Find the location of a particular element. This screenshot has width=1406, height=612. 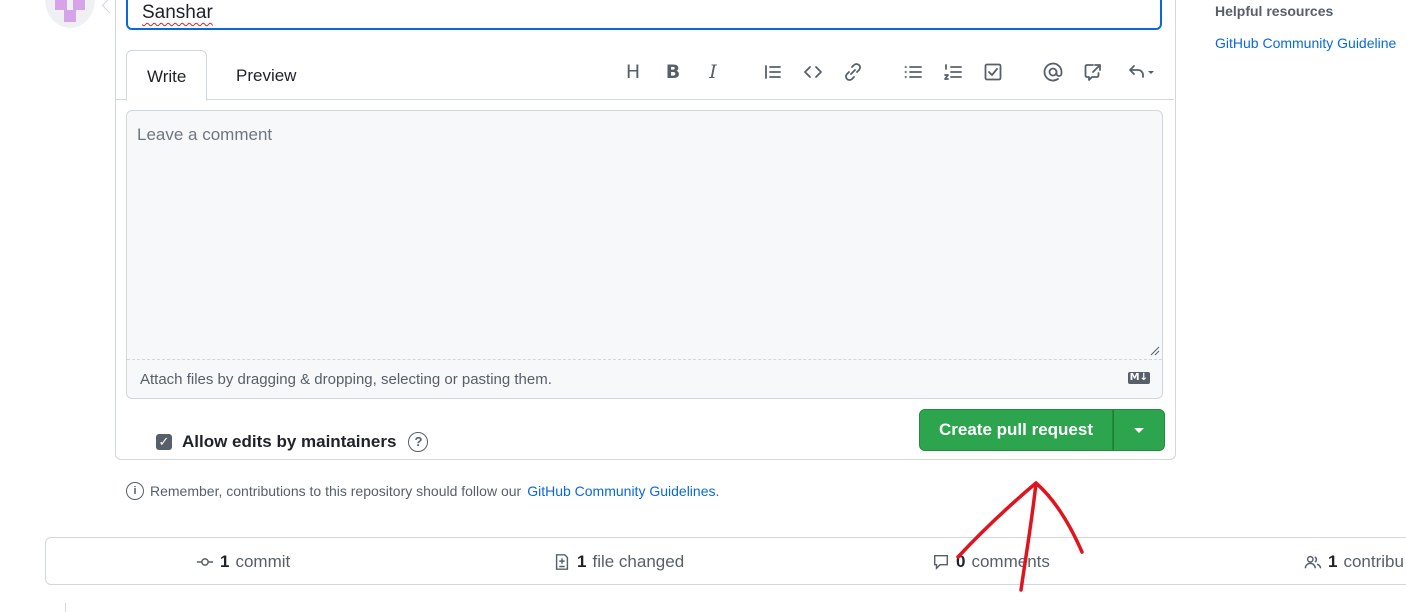

people-icon is located at coordinates (1313, 562).